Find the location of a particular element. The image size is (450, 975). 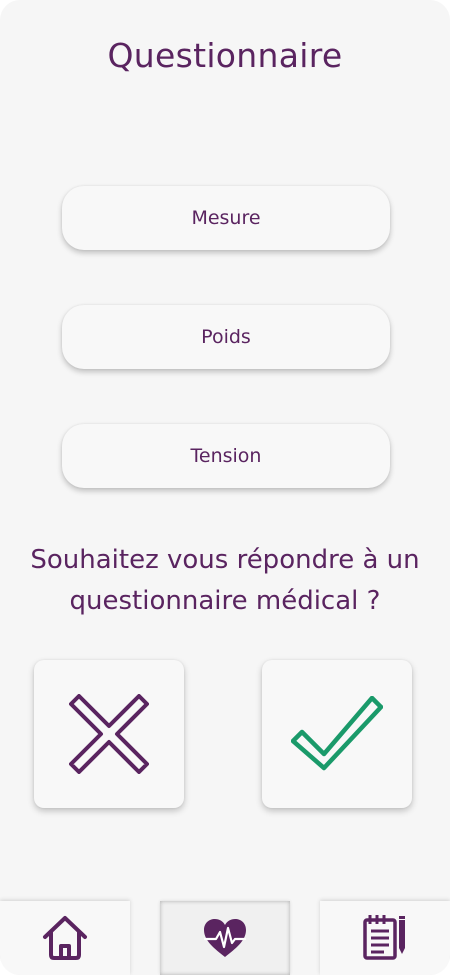

prompt-line-2: questionnaire médical ? is located at coordinates (225, 601).